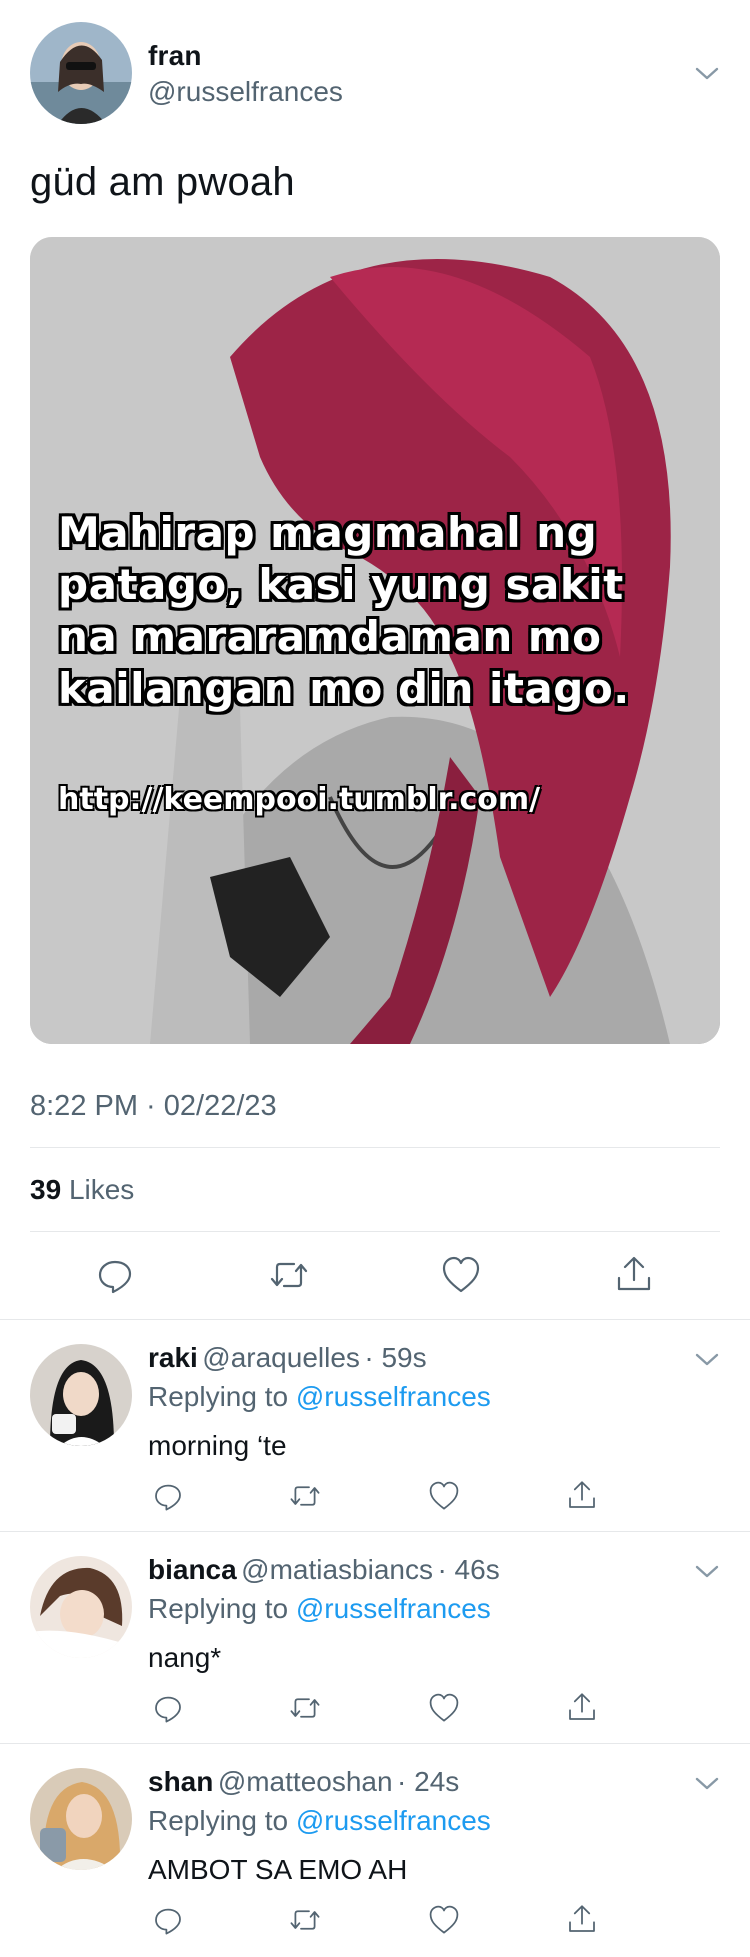 This screenshot has width=750, height=1957. I want to click on author-name: fran, so click(175, 56).